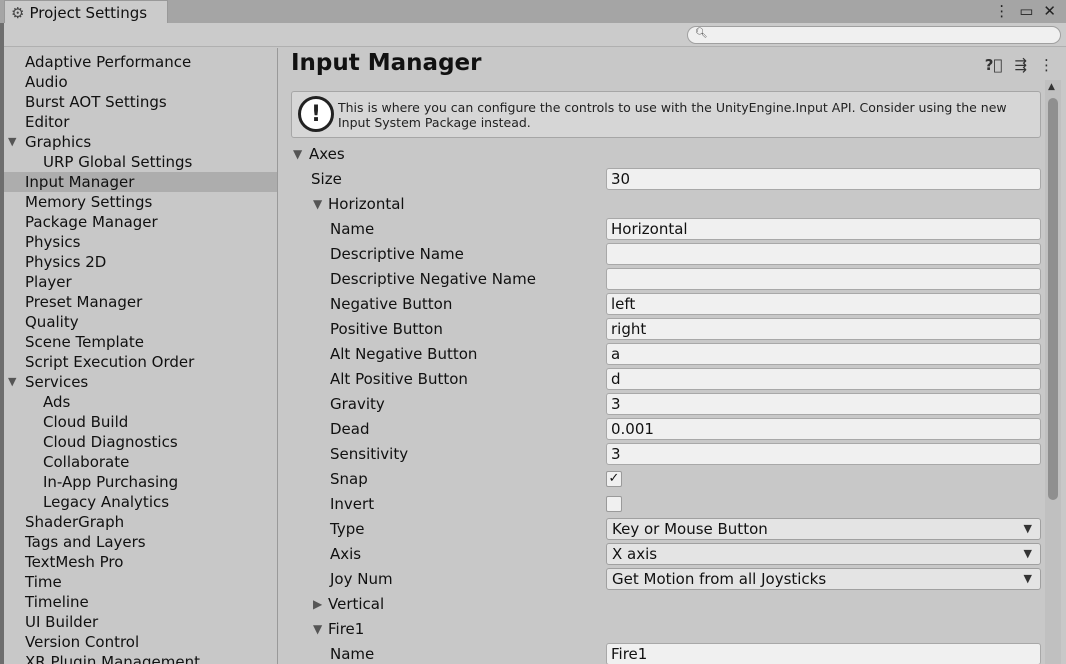 This screenshot has width=1066, height=664. Describe the element at coordinates (326, 179) in the screenshot. I see `size-label: Size` at that location.